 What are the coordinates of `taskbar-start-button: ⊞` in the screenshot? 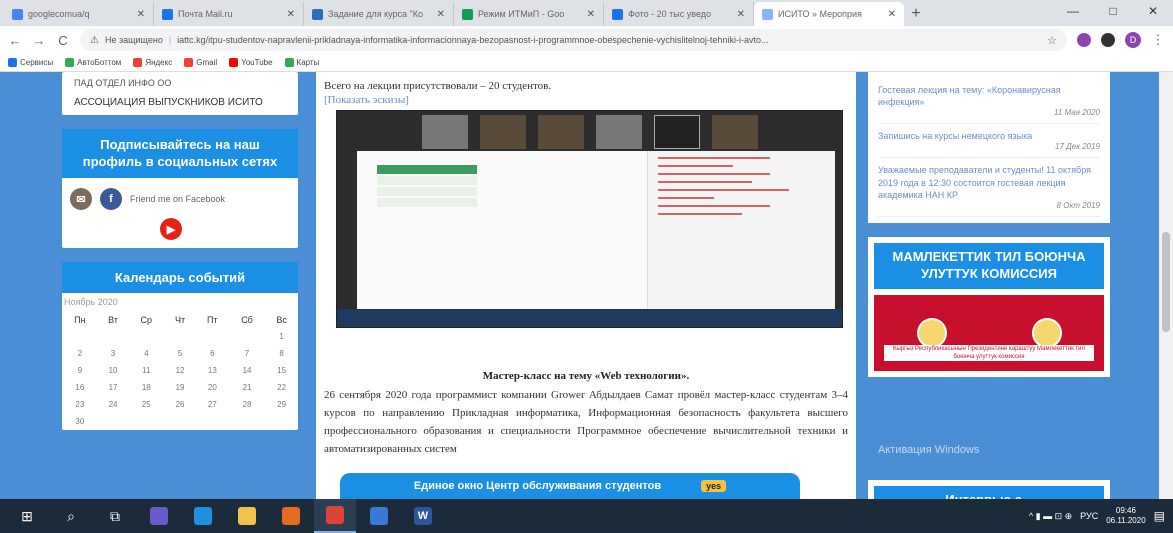 It's located at (27, 516).